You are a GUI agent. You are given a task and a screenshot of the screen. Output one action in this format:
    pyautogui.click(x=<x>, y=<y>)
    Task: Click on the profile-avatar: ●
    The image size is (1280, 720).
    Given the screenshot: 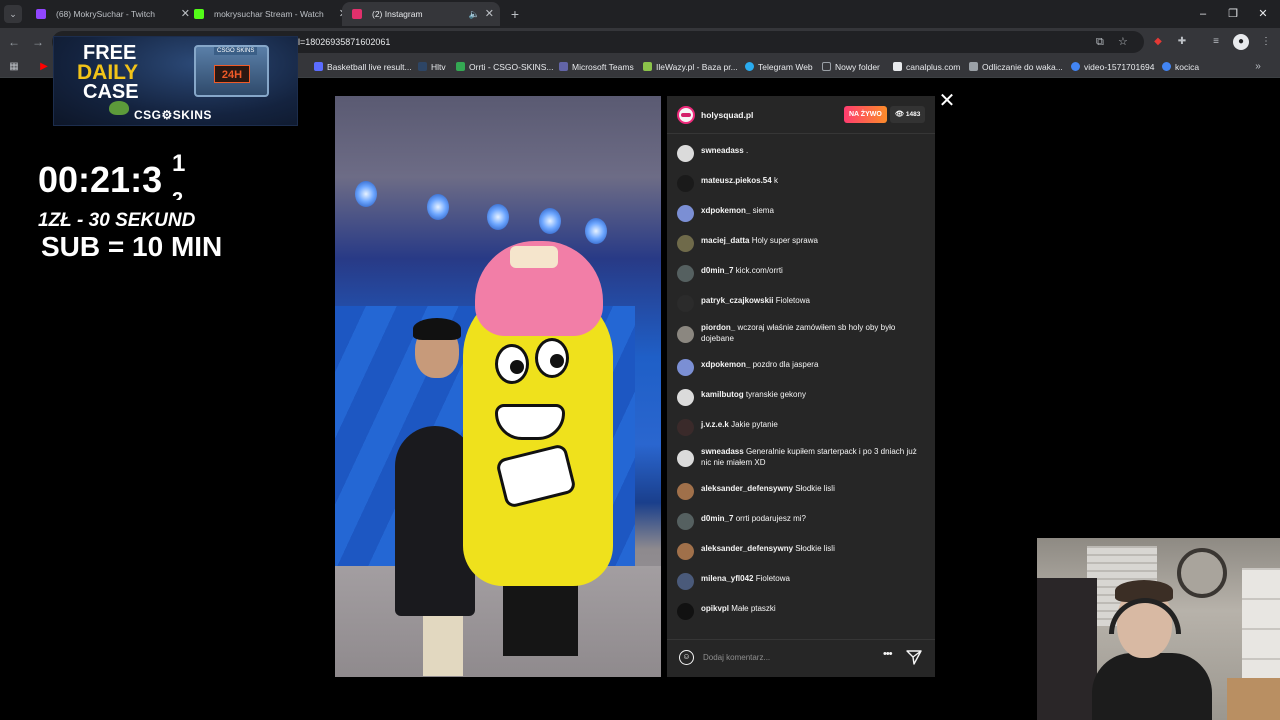 What is the action you would take?
    pyautogui.click(x=1241, y=42)
    